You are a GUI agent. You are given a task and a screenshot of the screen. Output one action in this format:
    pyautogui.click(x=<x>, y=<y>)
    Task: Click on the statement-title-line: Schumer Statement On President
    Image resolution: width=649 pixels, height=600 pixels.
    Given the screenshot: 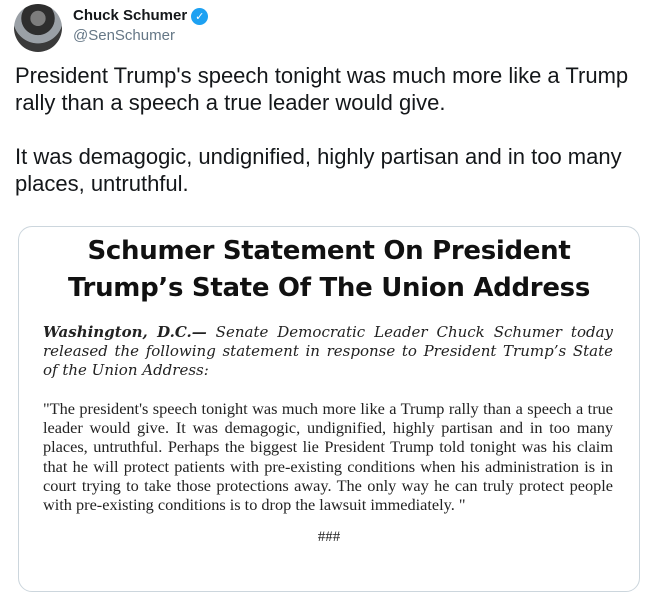 What is the action you would take?
    pyautogui.click(x=329, y=251)
    